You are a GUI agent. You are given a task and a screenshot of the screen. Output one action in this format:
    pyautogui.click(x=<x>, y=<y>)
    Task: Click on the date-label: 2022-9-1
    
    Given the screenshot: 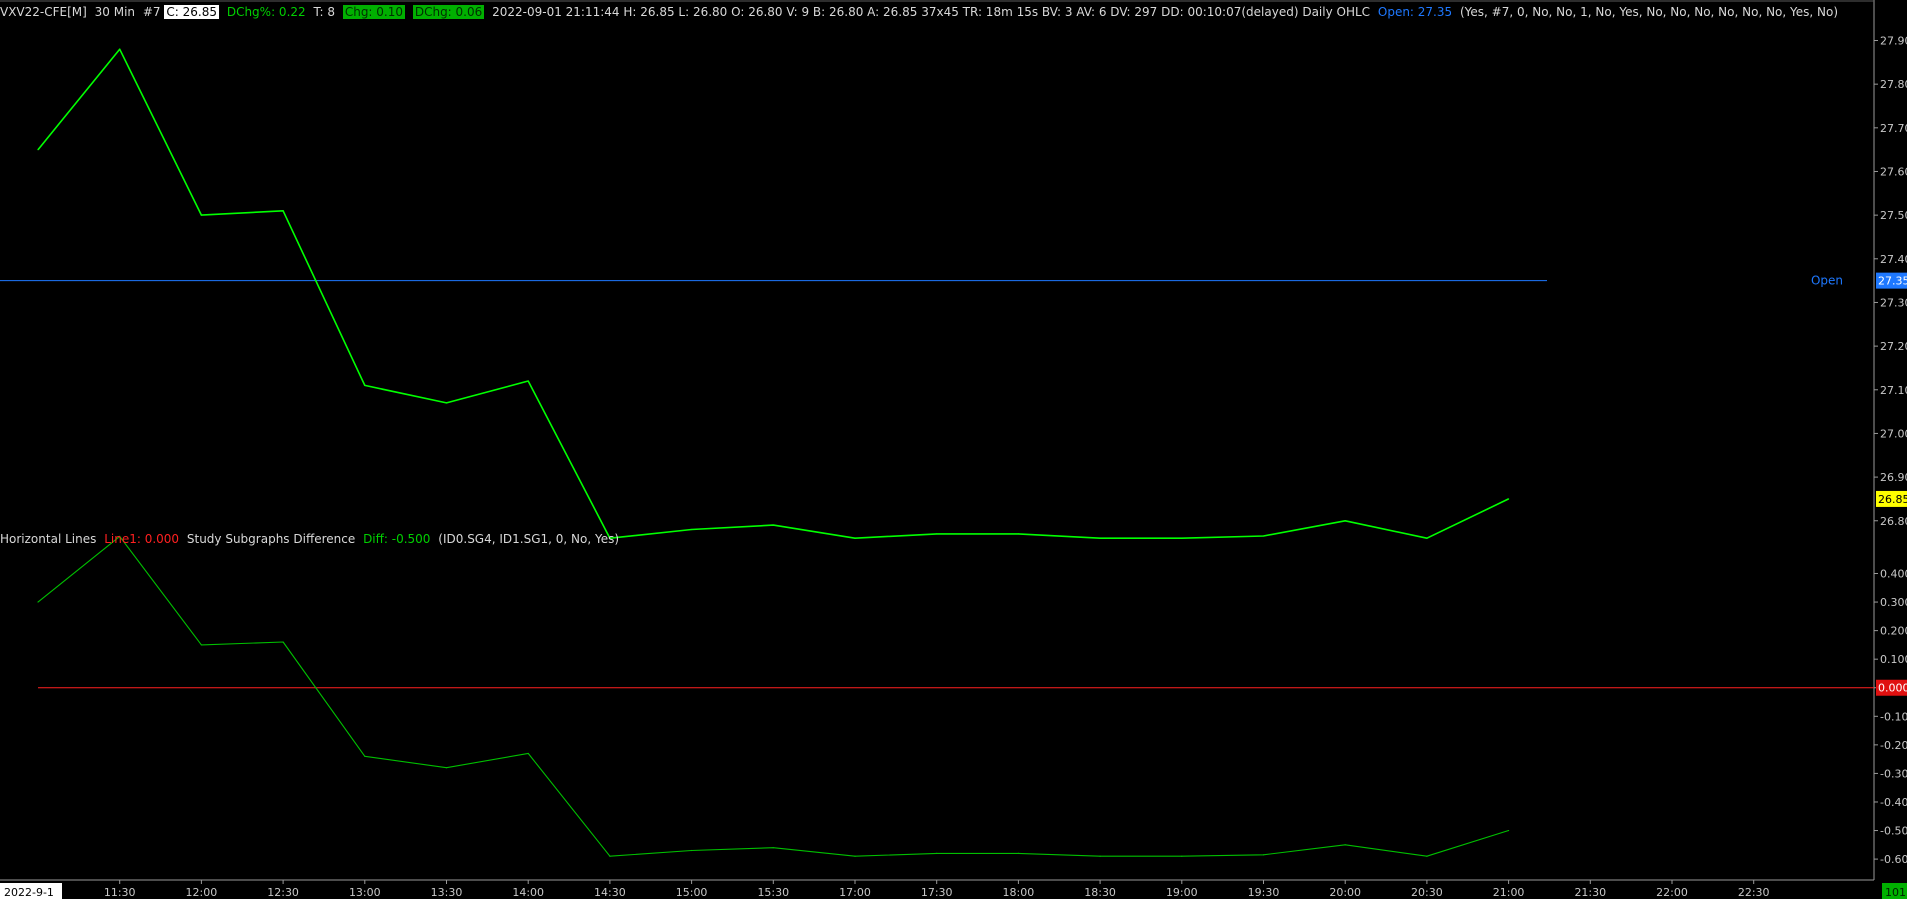 What is the action you would take?
    pyautogui.click(x=29, y=892)
    